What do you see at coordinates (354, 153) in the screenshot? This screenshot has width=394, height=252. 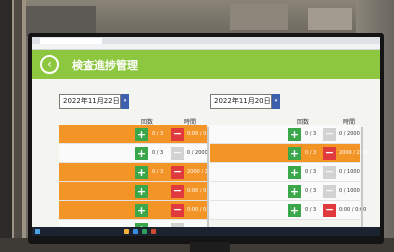 I see `time-value: 2000 / 2000` at bounding box center [354, 153].